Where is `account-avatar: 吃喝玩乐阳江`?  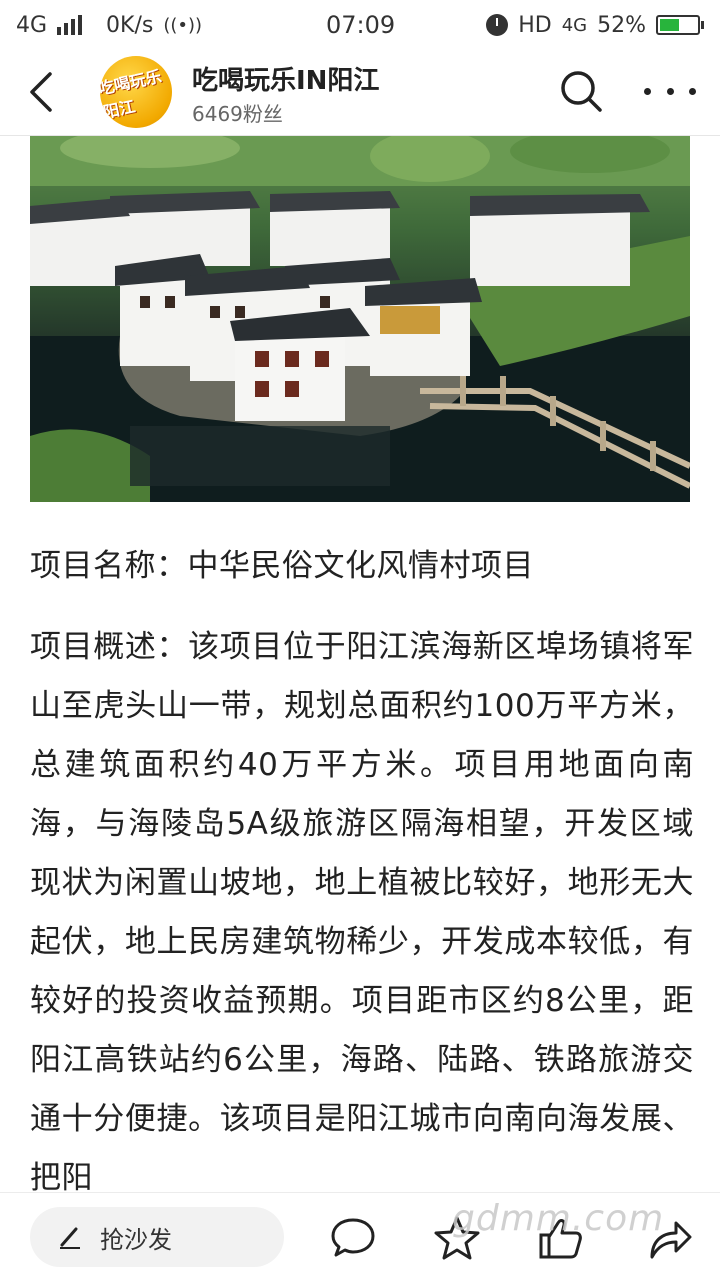
account-avatar: 吃喝玩乐阳江 is located at coordinates (136, 92).